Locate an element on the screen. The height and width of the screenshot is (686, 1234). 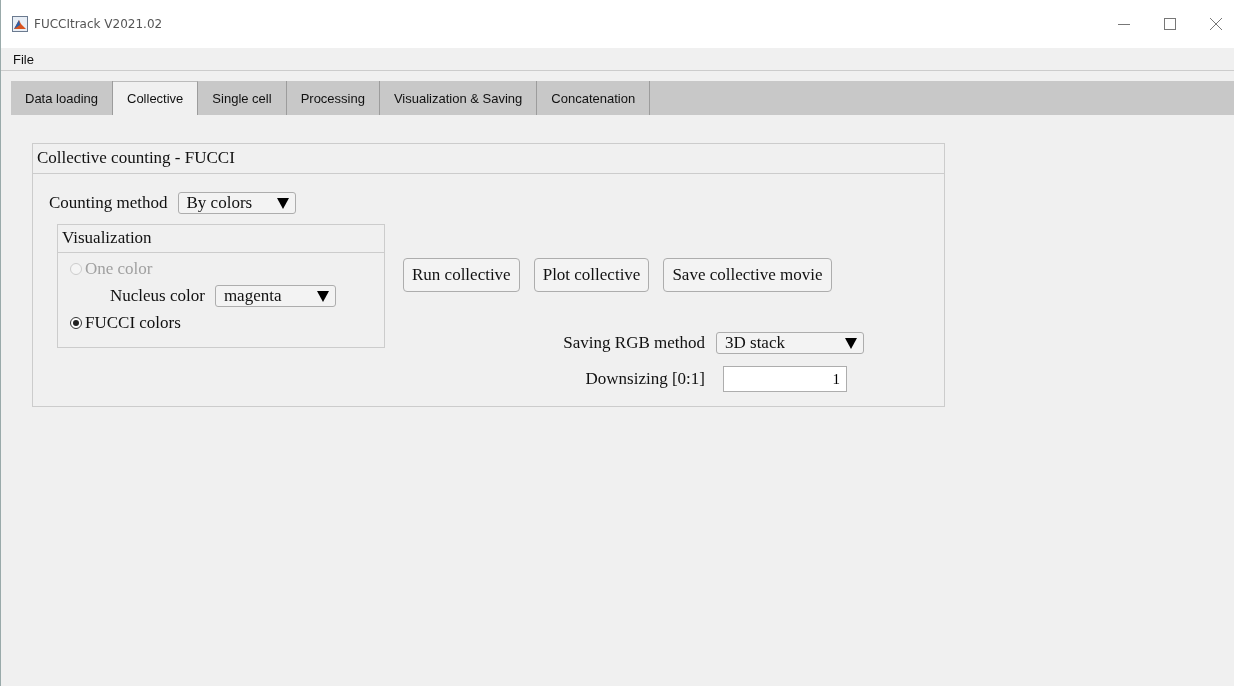
radio-label: FUCCI colors is located at coordinates (133, 323).